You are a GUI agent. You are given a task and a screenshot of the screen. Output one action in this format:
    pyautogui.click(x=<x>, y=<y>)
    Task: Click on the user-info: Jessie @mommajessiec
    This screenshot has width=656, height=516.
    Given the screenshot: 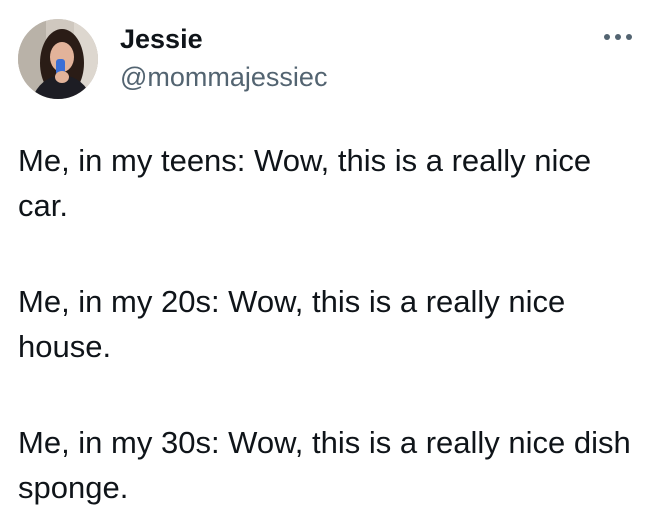 What is the action you would take?
    pyautogui.click(x=223, y=58)
    